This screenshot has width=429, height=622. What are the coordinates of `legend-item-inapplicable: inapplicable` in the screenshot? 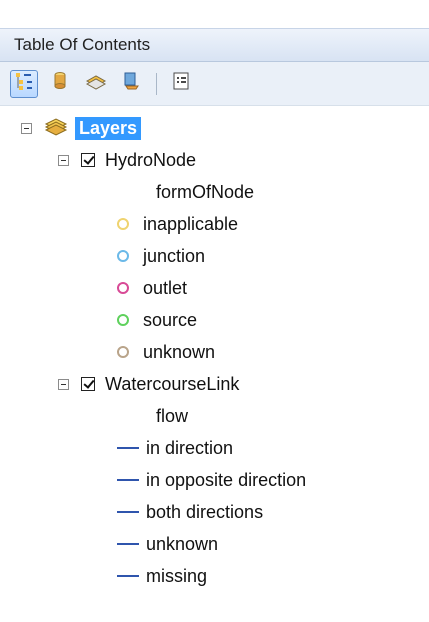 It's located at (177, 224).